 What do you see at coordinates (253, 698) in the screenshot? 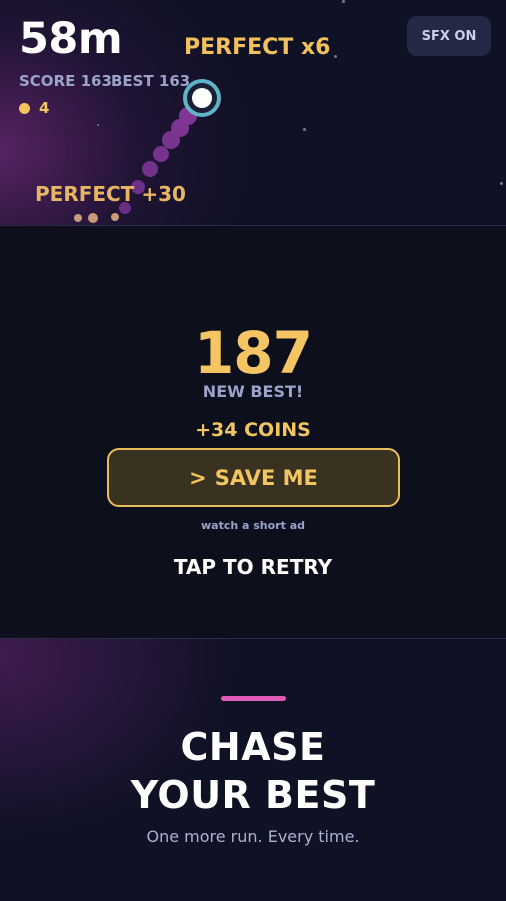
I see `accent-divider` at bounding box center [253, 698].